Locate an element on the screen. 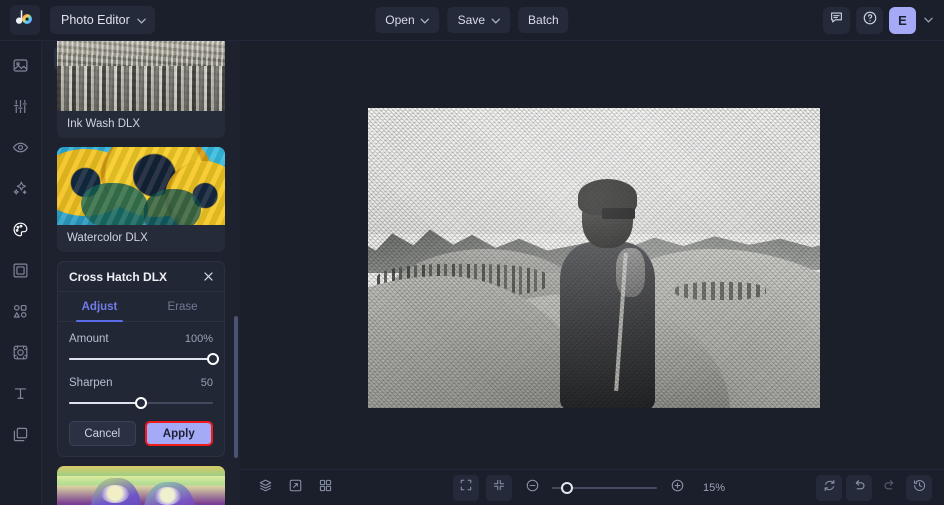 Image resolution: width=944 pixels, height=505 pixels. history-controls is located at coordinates (874, 487).